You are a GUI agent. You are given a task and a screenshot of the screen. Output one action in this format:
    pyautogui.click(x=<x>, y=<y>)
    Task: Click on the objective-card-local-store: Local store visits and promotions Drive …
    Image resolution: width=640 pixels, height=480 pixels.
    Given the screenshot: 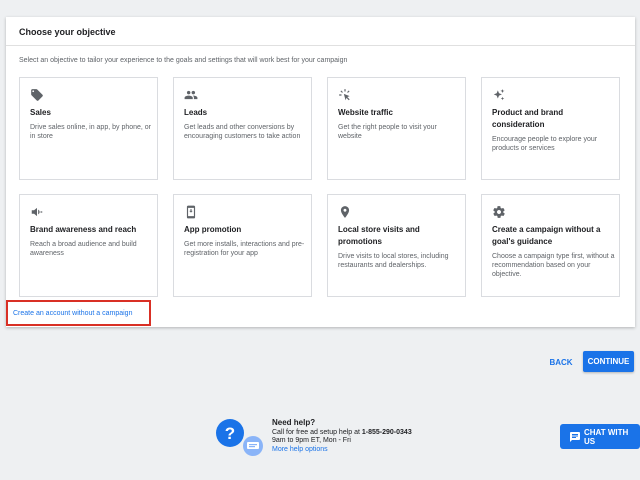 What is the action you would take?
    pyautogui.click(x=396, y=245)
    